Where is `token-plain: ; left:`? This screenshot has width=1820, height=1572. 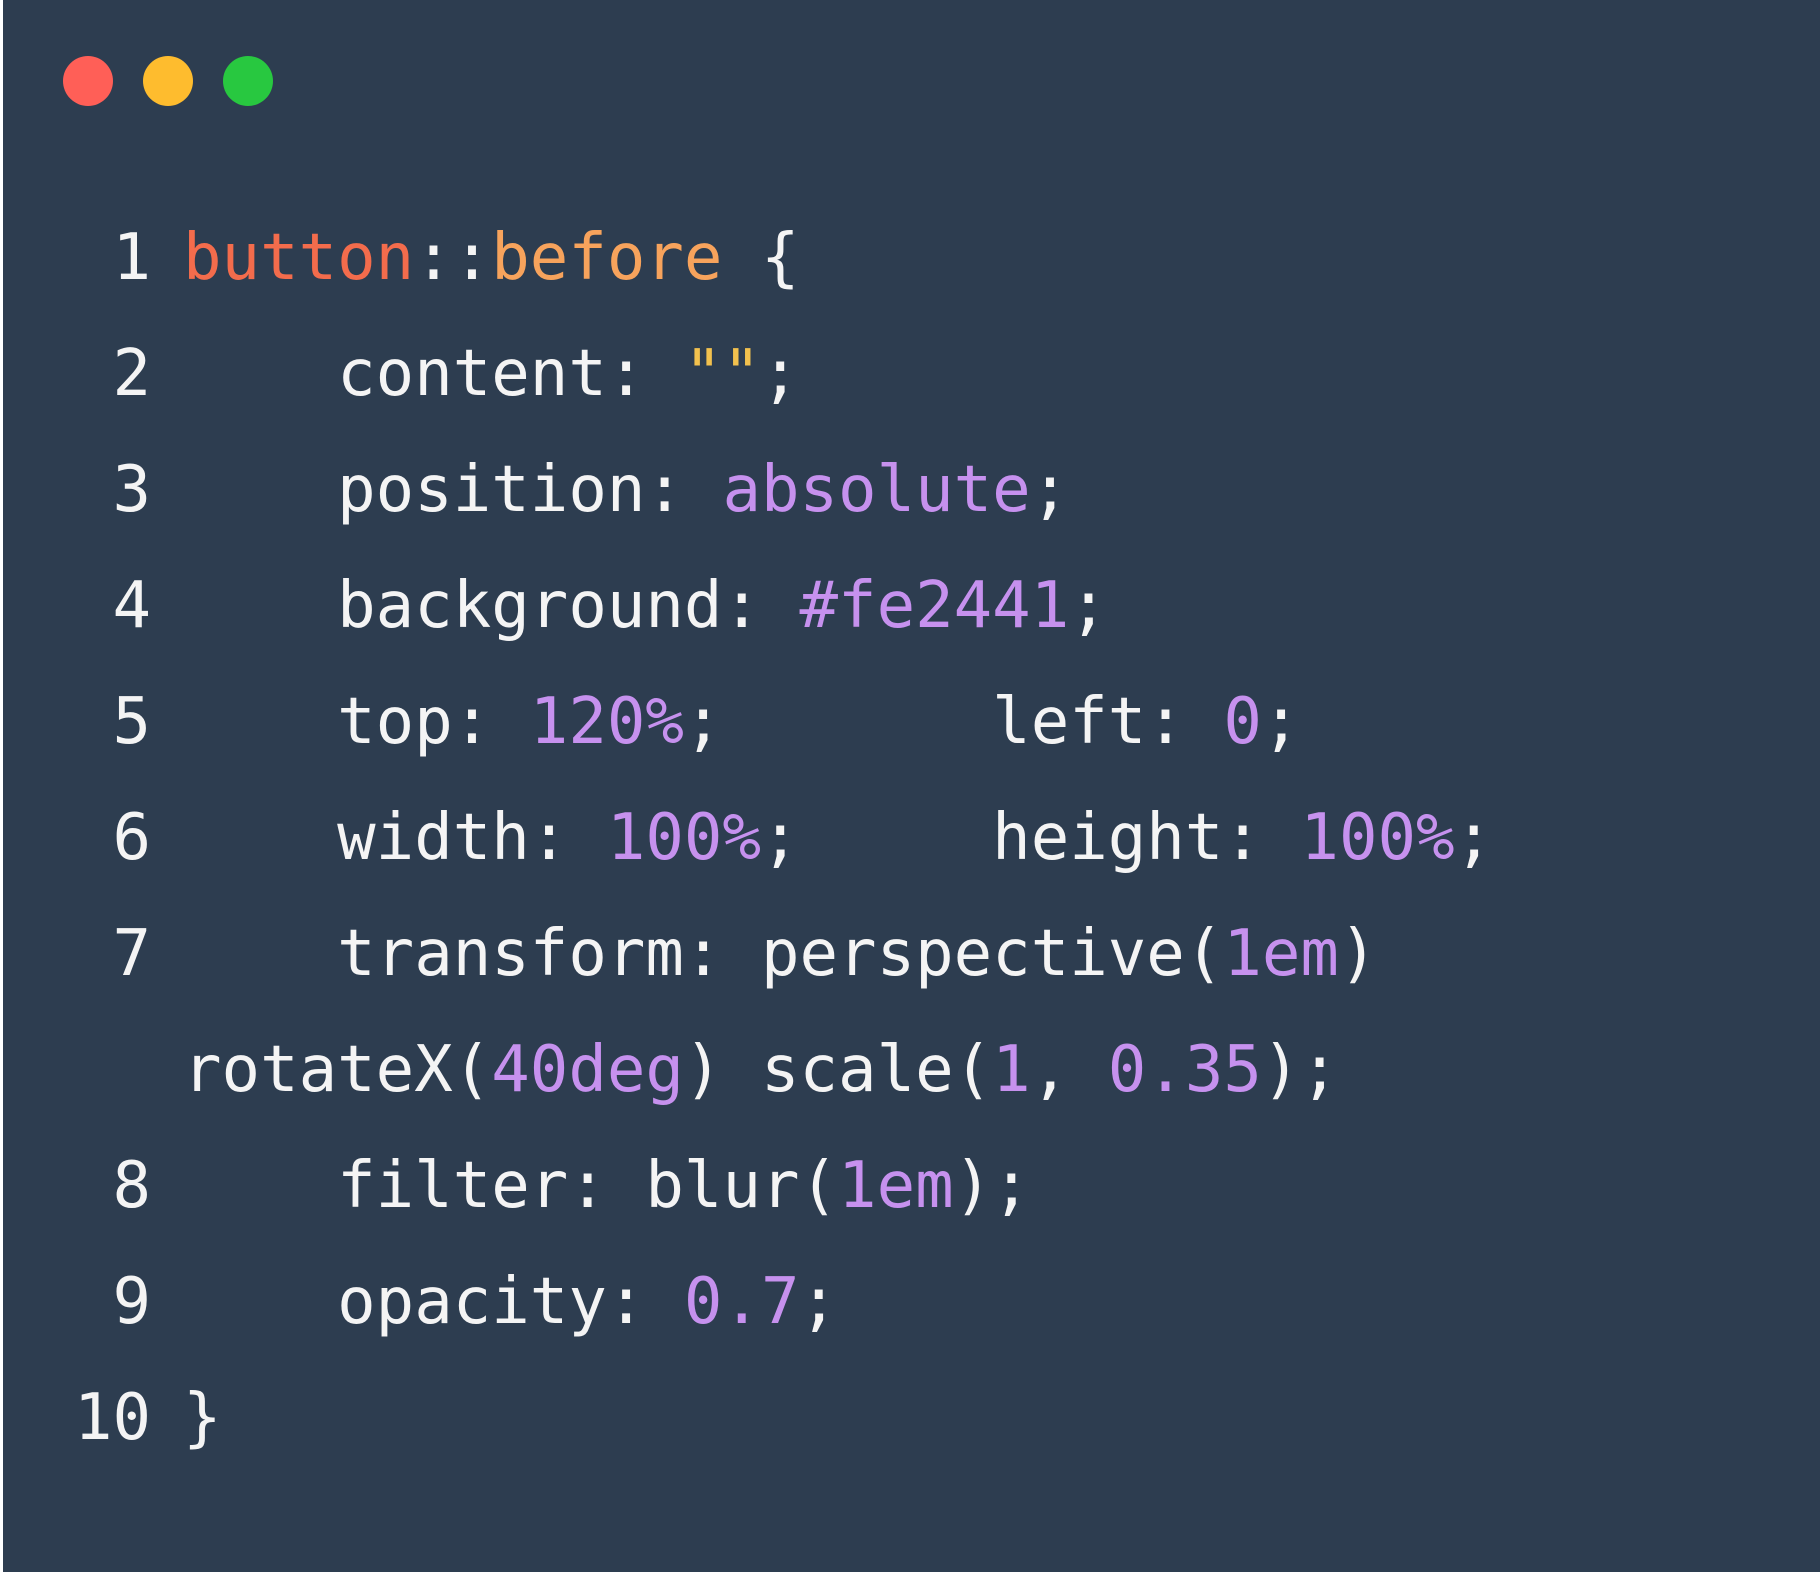
token-plain: ; left: is located at coordinates (953, 722).